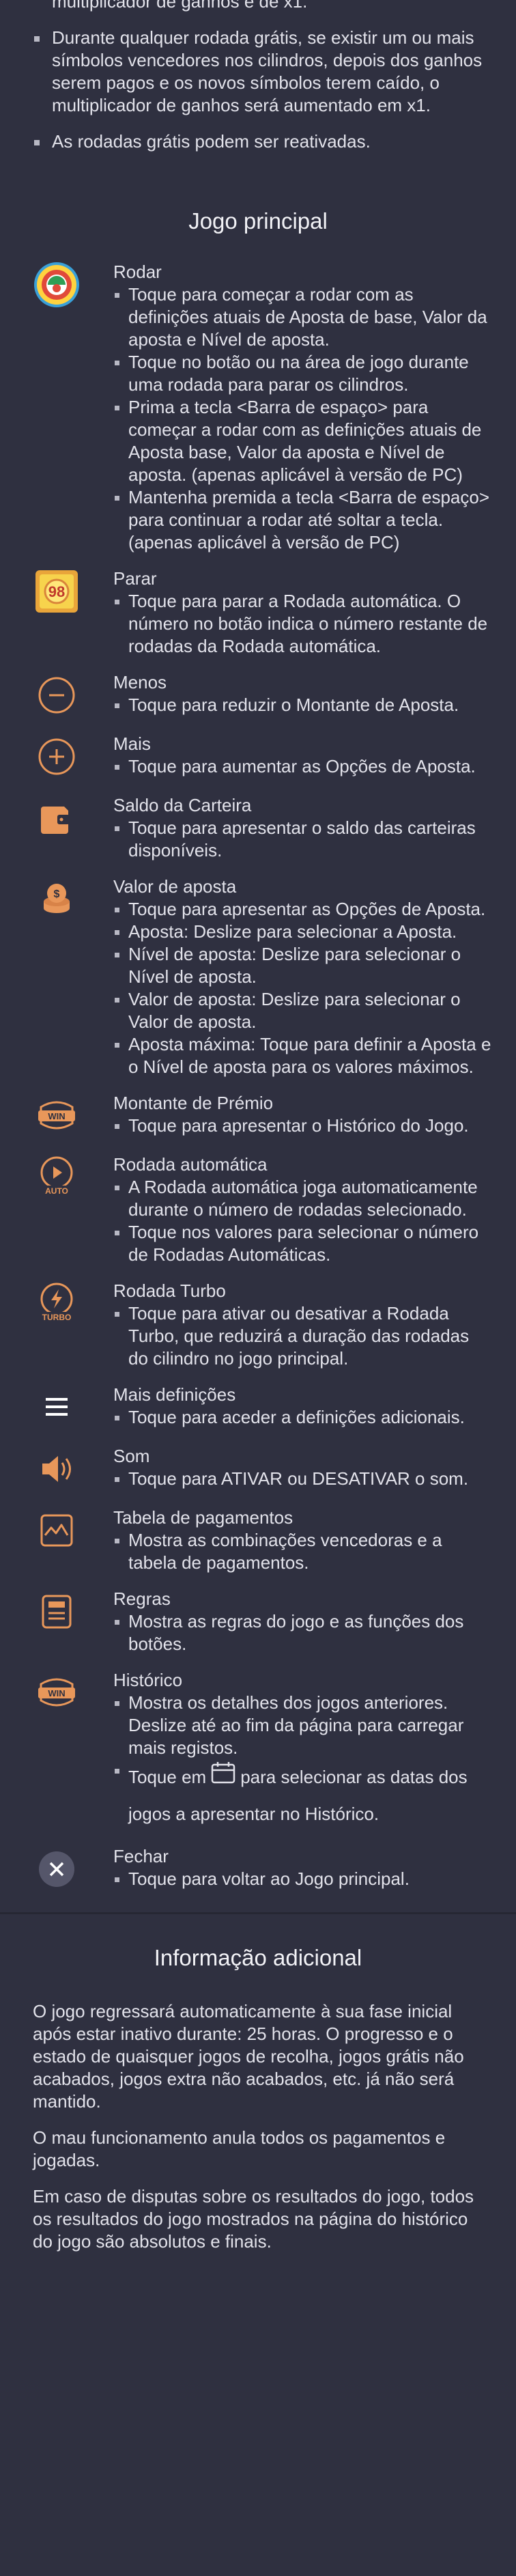  Describe the element at coordinates (302, 705) in the screenshot. I see `item-bullet: Toque para reduzir o Montante de Aposta.` at that location.